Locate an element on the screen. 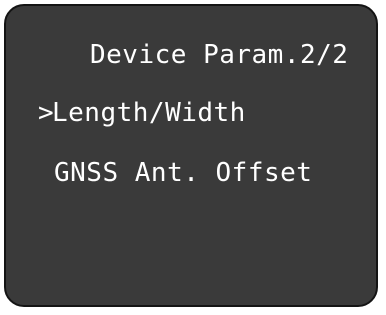 This screenshot has height=315, width=386. menu-item-length-width: >Length/Width is located at coordinates (142, 113).